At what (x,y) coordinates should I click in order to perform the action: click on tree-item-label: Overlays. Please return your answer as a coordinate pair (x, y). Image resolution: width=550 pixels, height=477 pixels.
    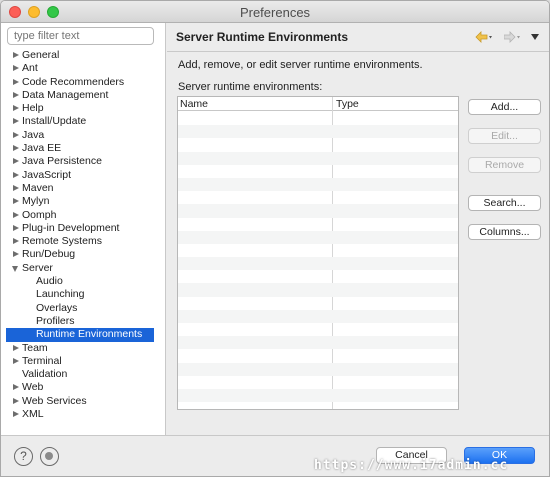
    Looking at the image, I should click on (57, 307).